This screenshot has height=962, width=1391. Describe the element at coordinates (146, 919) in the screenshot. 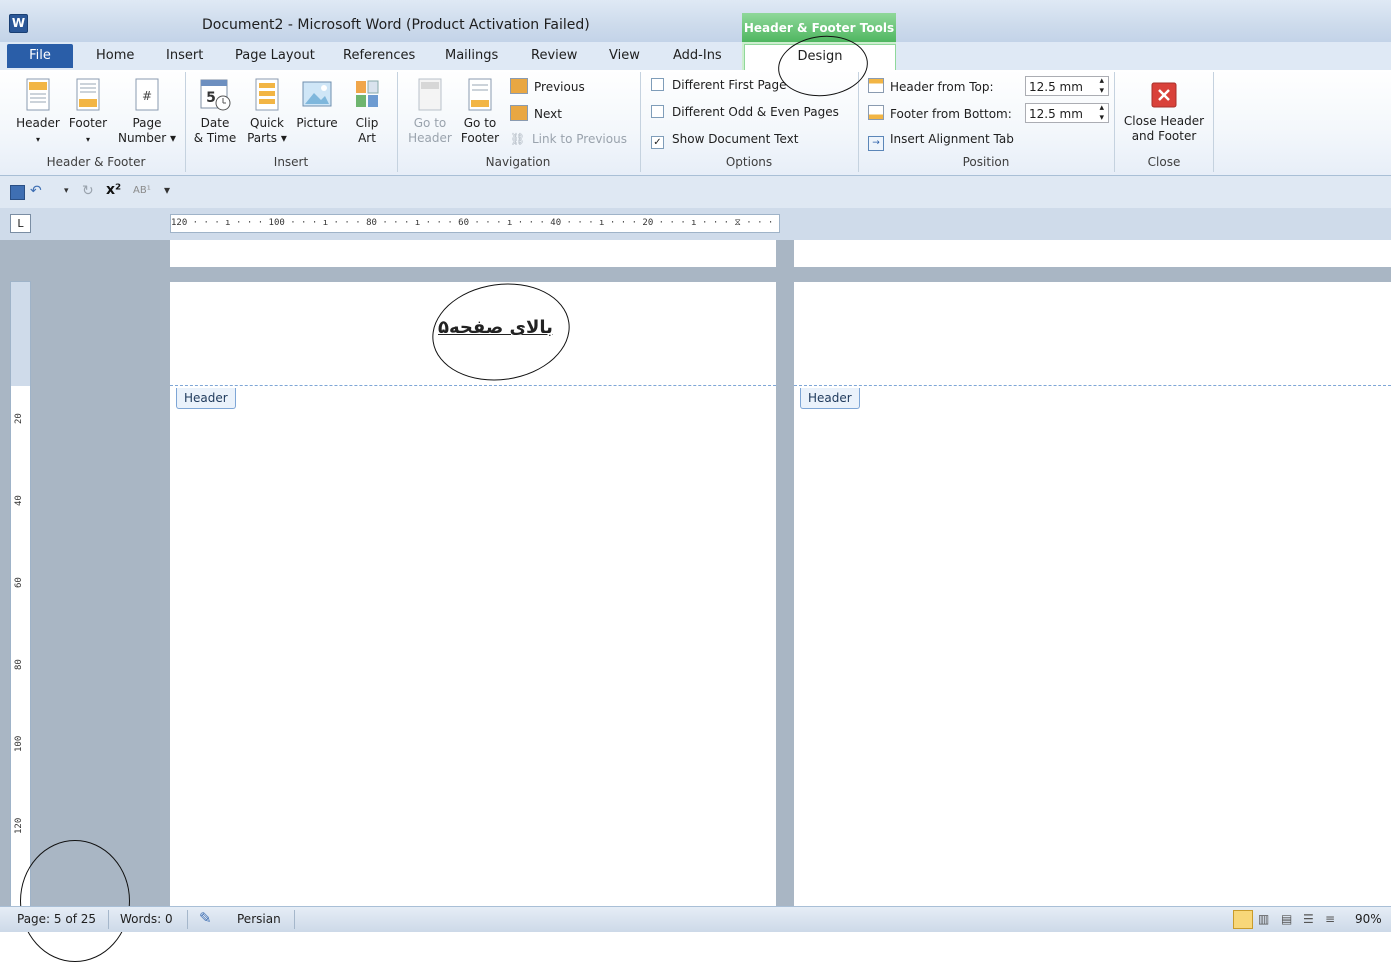

I see `word-count-status: Words: 0` at that location.